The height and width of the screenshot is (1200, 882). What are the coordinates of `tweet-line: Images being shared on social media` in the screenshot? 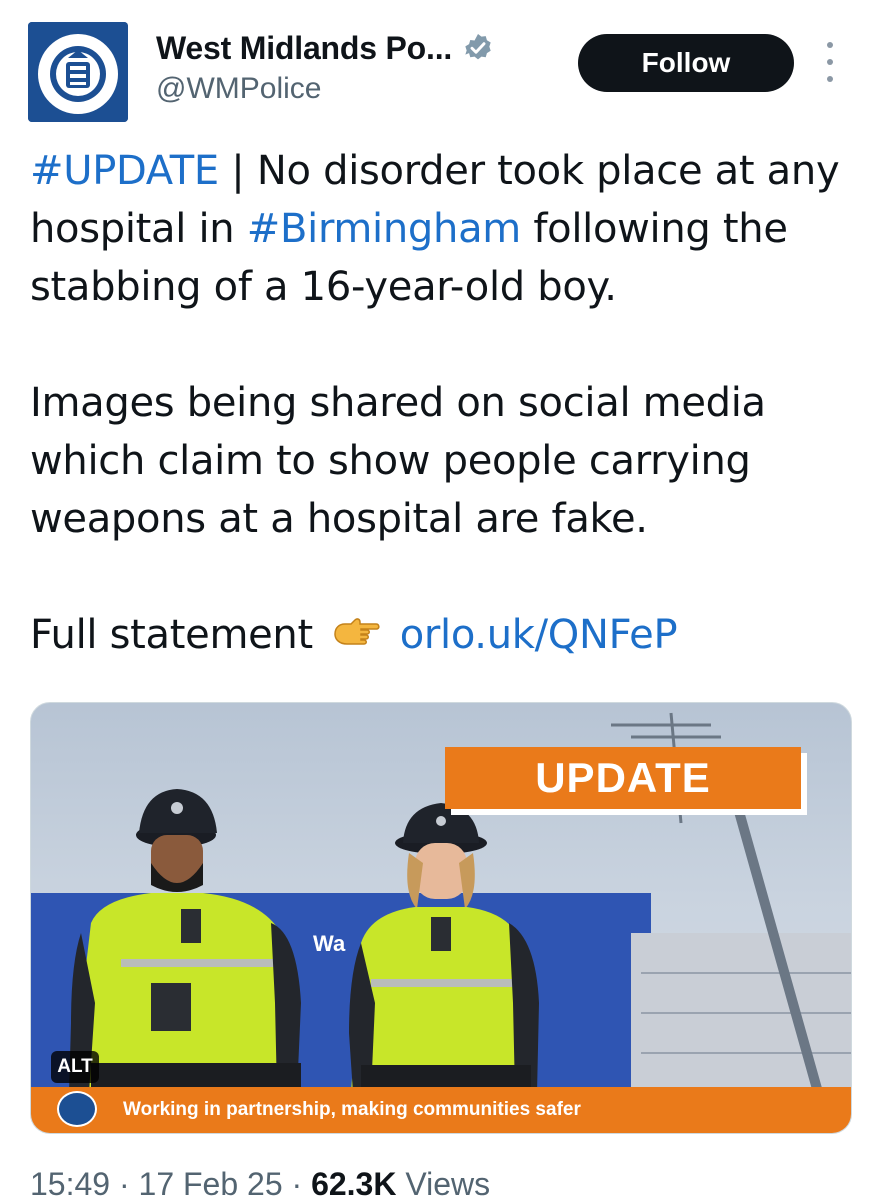 It's located at (398, 403).